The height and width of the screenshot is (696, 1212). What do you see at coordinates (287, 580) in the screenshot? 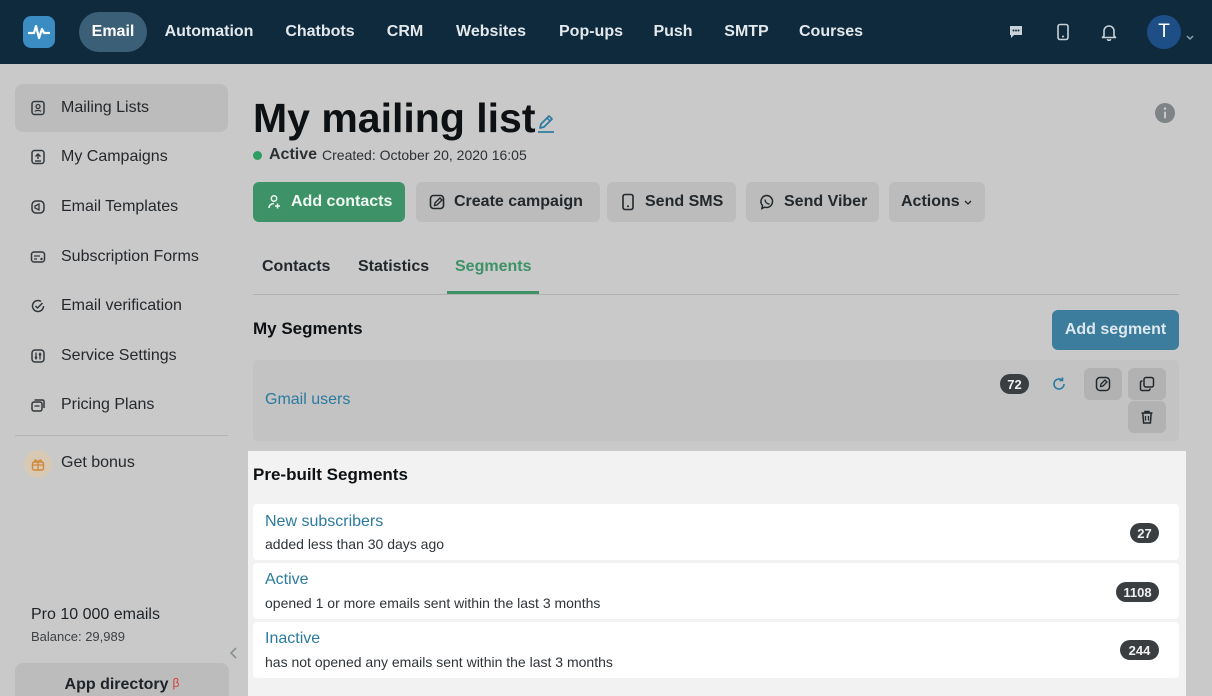
I see `segment-link-active: Active` at bounding box center [287, 580].